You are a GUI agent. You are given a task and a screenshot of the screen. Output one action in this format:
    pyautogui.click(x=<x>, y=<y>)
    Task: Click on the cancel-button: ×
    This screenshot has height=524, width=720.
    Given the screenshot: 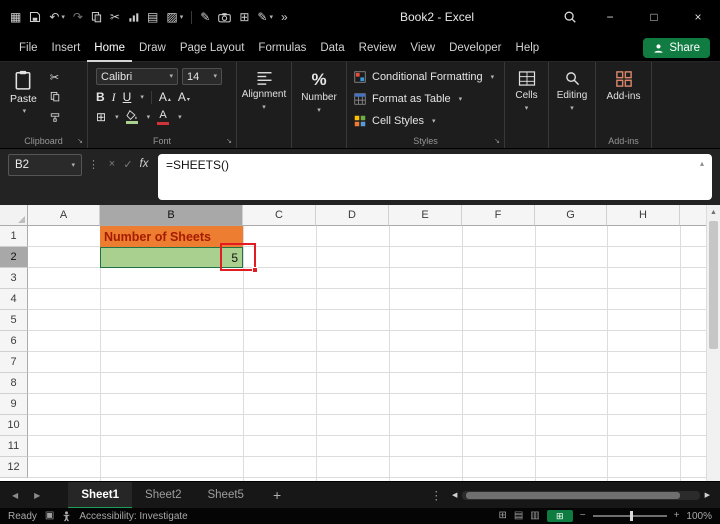 What is the action you would take?
    pyautogui.click(x=112, y=164)
    